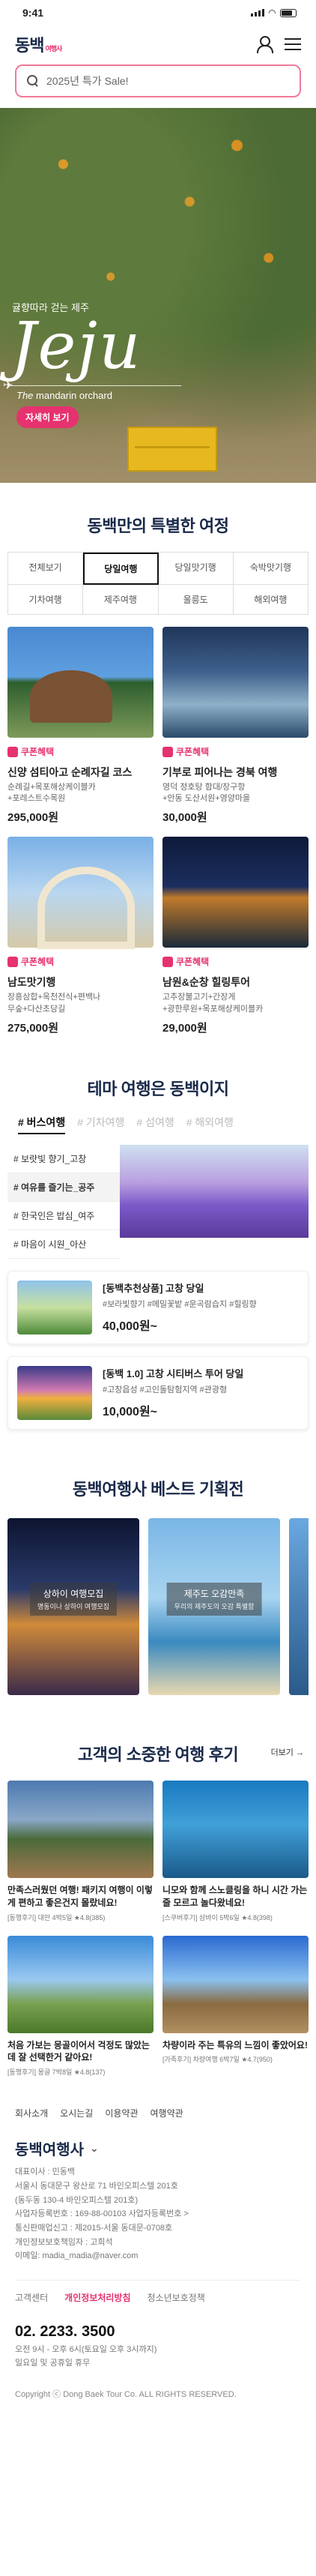 The width and height of the screenshot is (316, 2576). Describe the element at coordinates (74, 396) in the screenshot. I see `hero-caption-main: mandarin orchard` at that location.